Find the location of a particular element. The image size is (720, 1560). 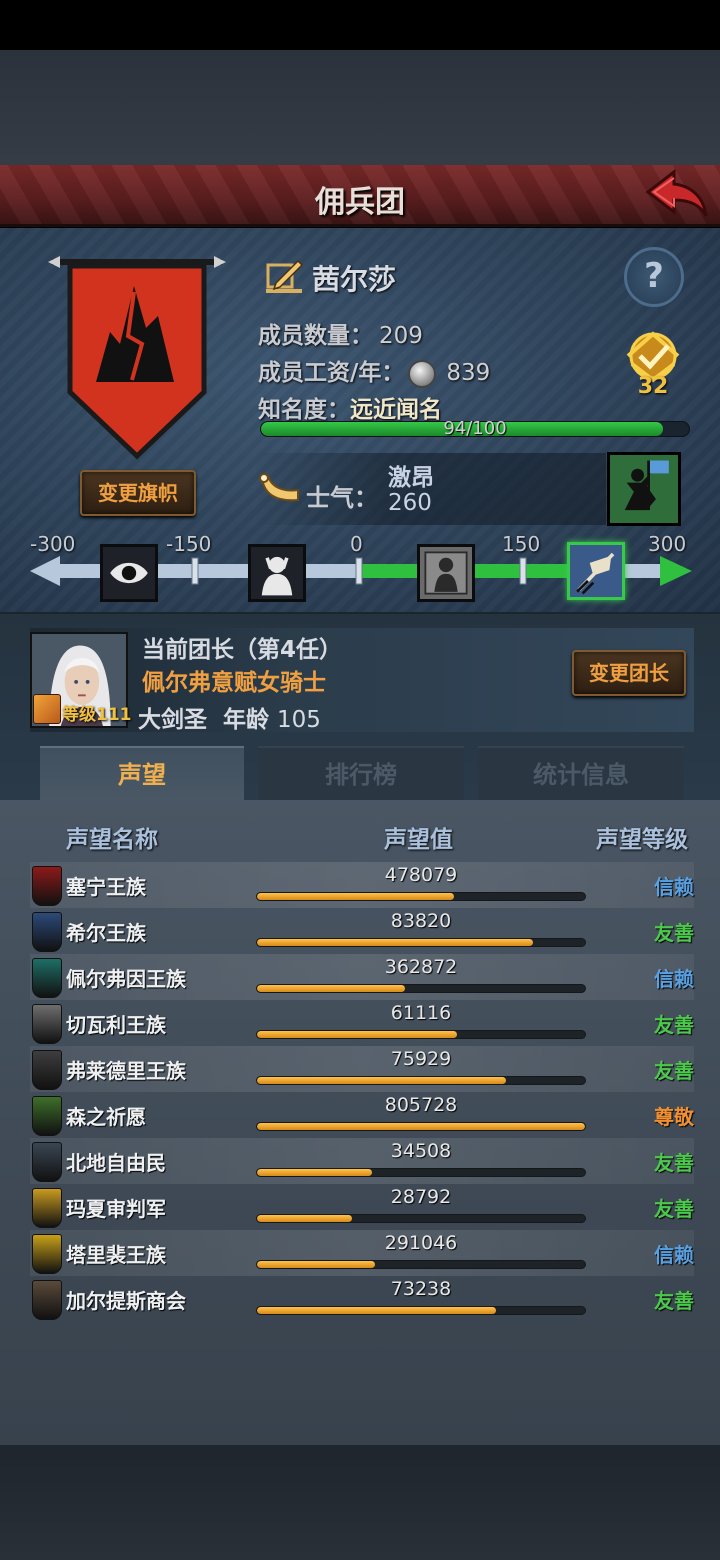

company-name-row: 茜尔莎 is located at coordinates (330, 278).